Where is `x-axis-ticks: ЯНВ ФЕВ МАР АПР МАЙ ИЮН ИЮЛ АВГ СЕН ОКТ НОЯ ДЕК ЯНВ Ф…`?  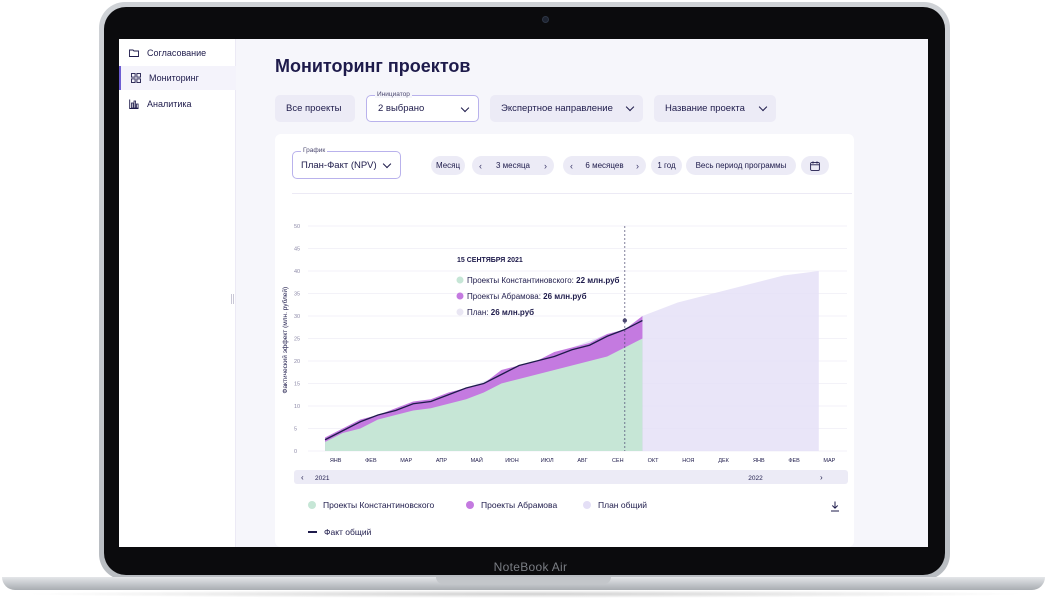
x-axis-ticks: ЯНВ ФЕВ МАР АПР МАЙ ИЮН ИЮЛ АВГ СЕН ОКТ НОЯ ДЕК ЯНВ Ф… is located at coordinates (583, 460).